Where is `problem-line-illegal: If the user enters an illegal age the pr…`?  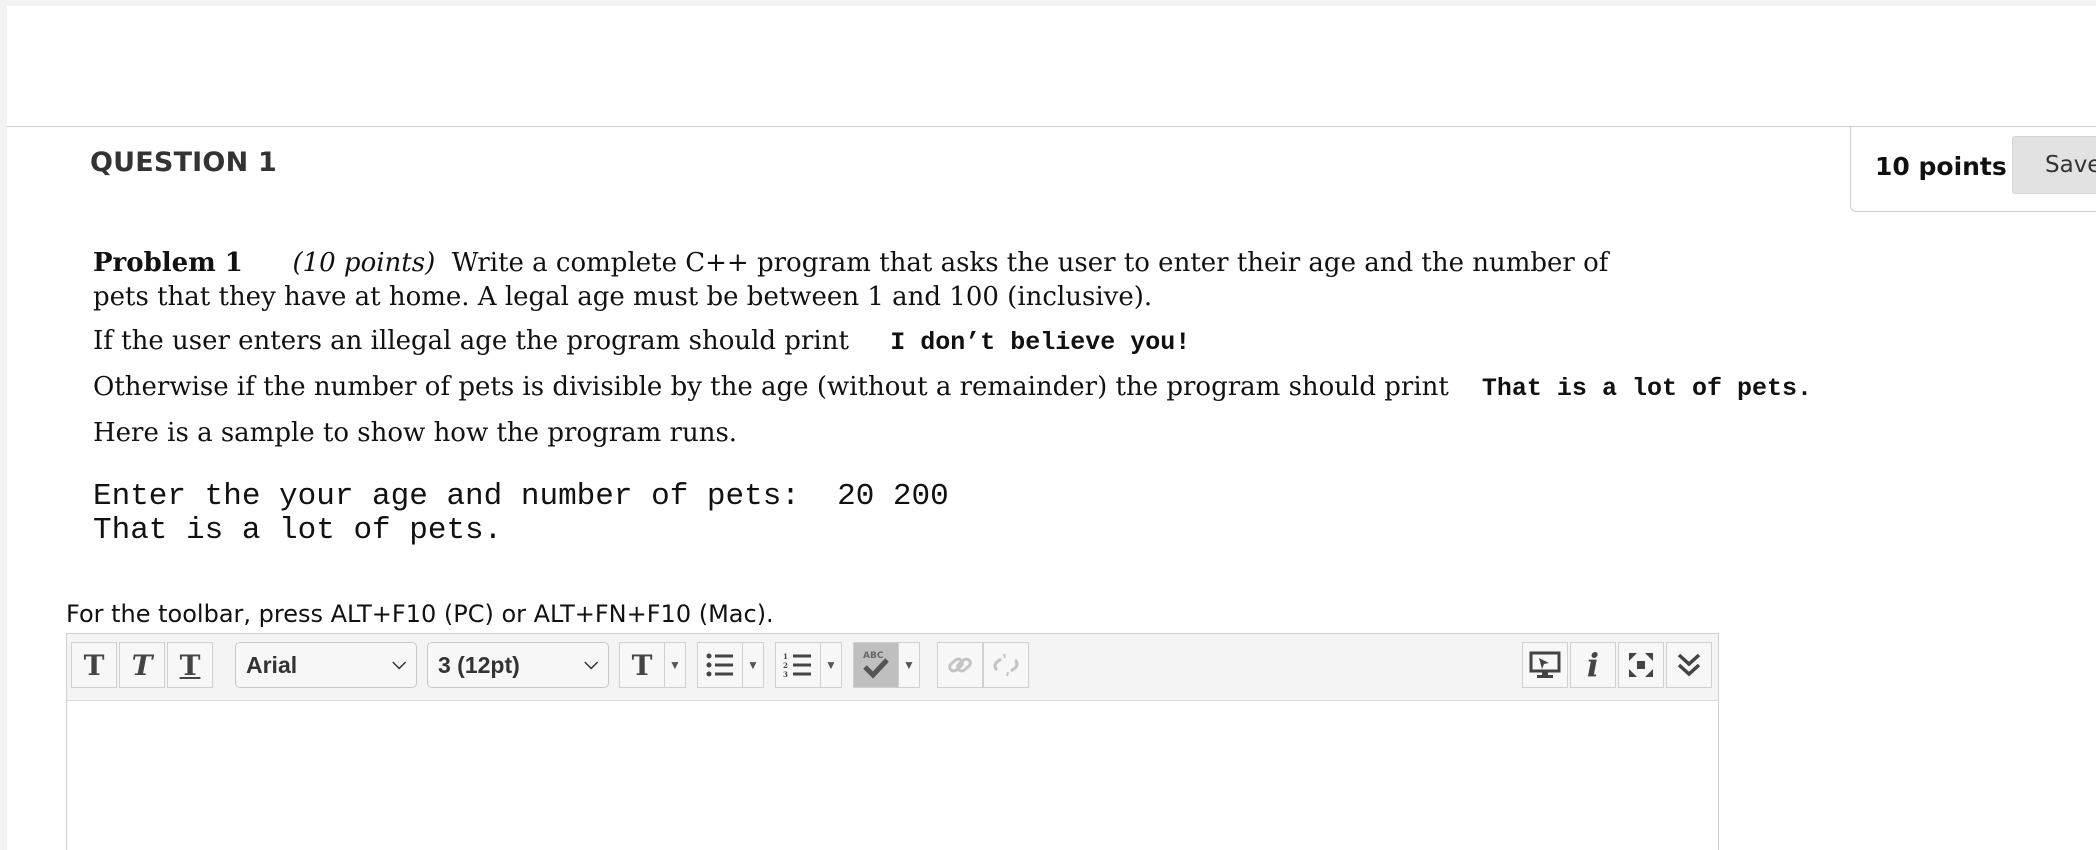
problem-line-illegal: If the user enters an illegal age the pr… is located at coordinates (943, 342).